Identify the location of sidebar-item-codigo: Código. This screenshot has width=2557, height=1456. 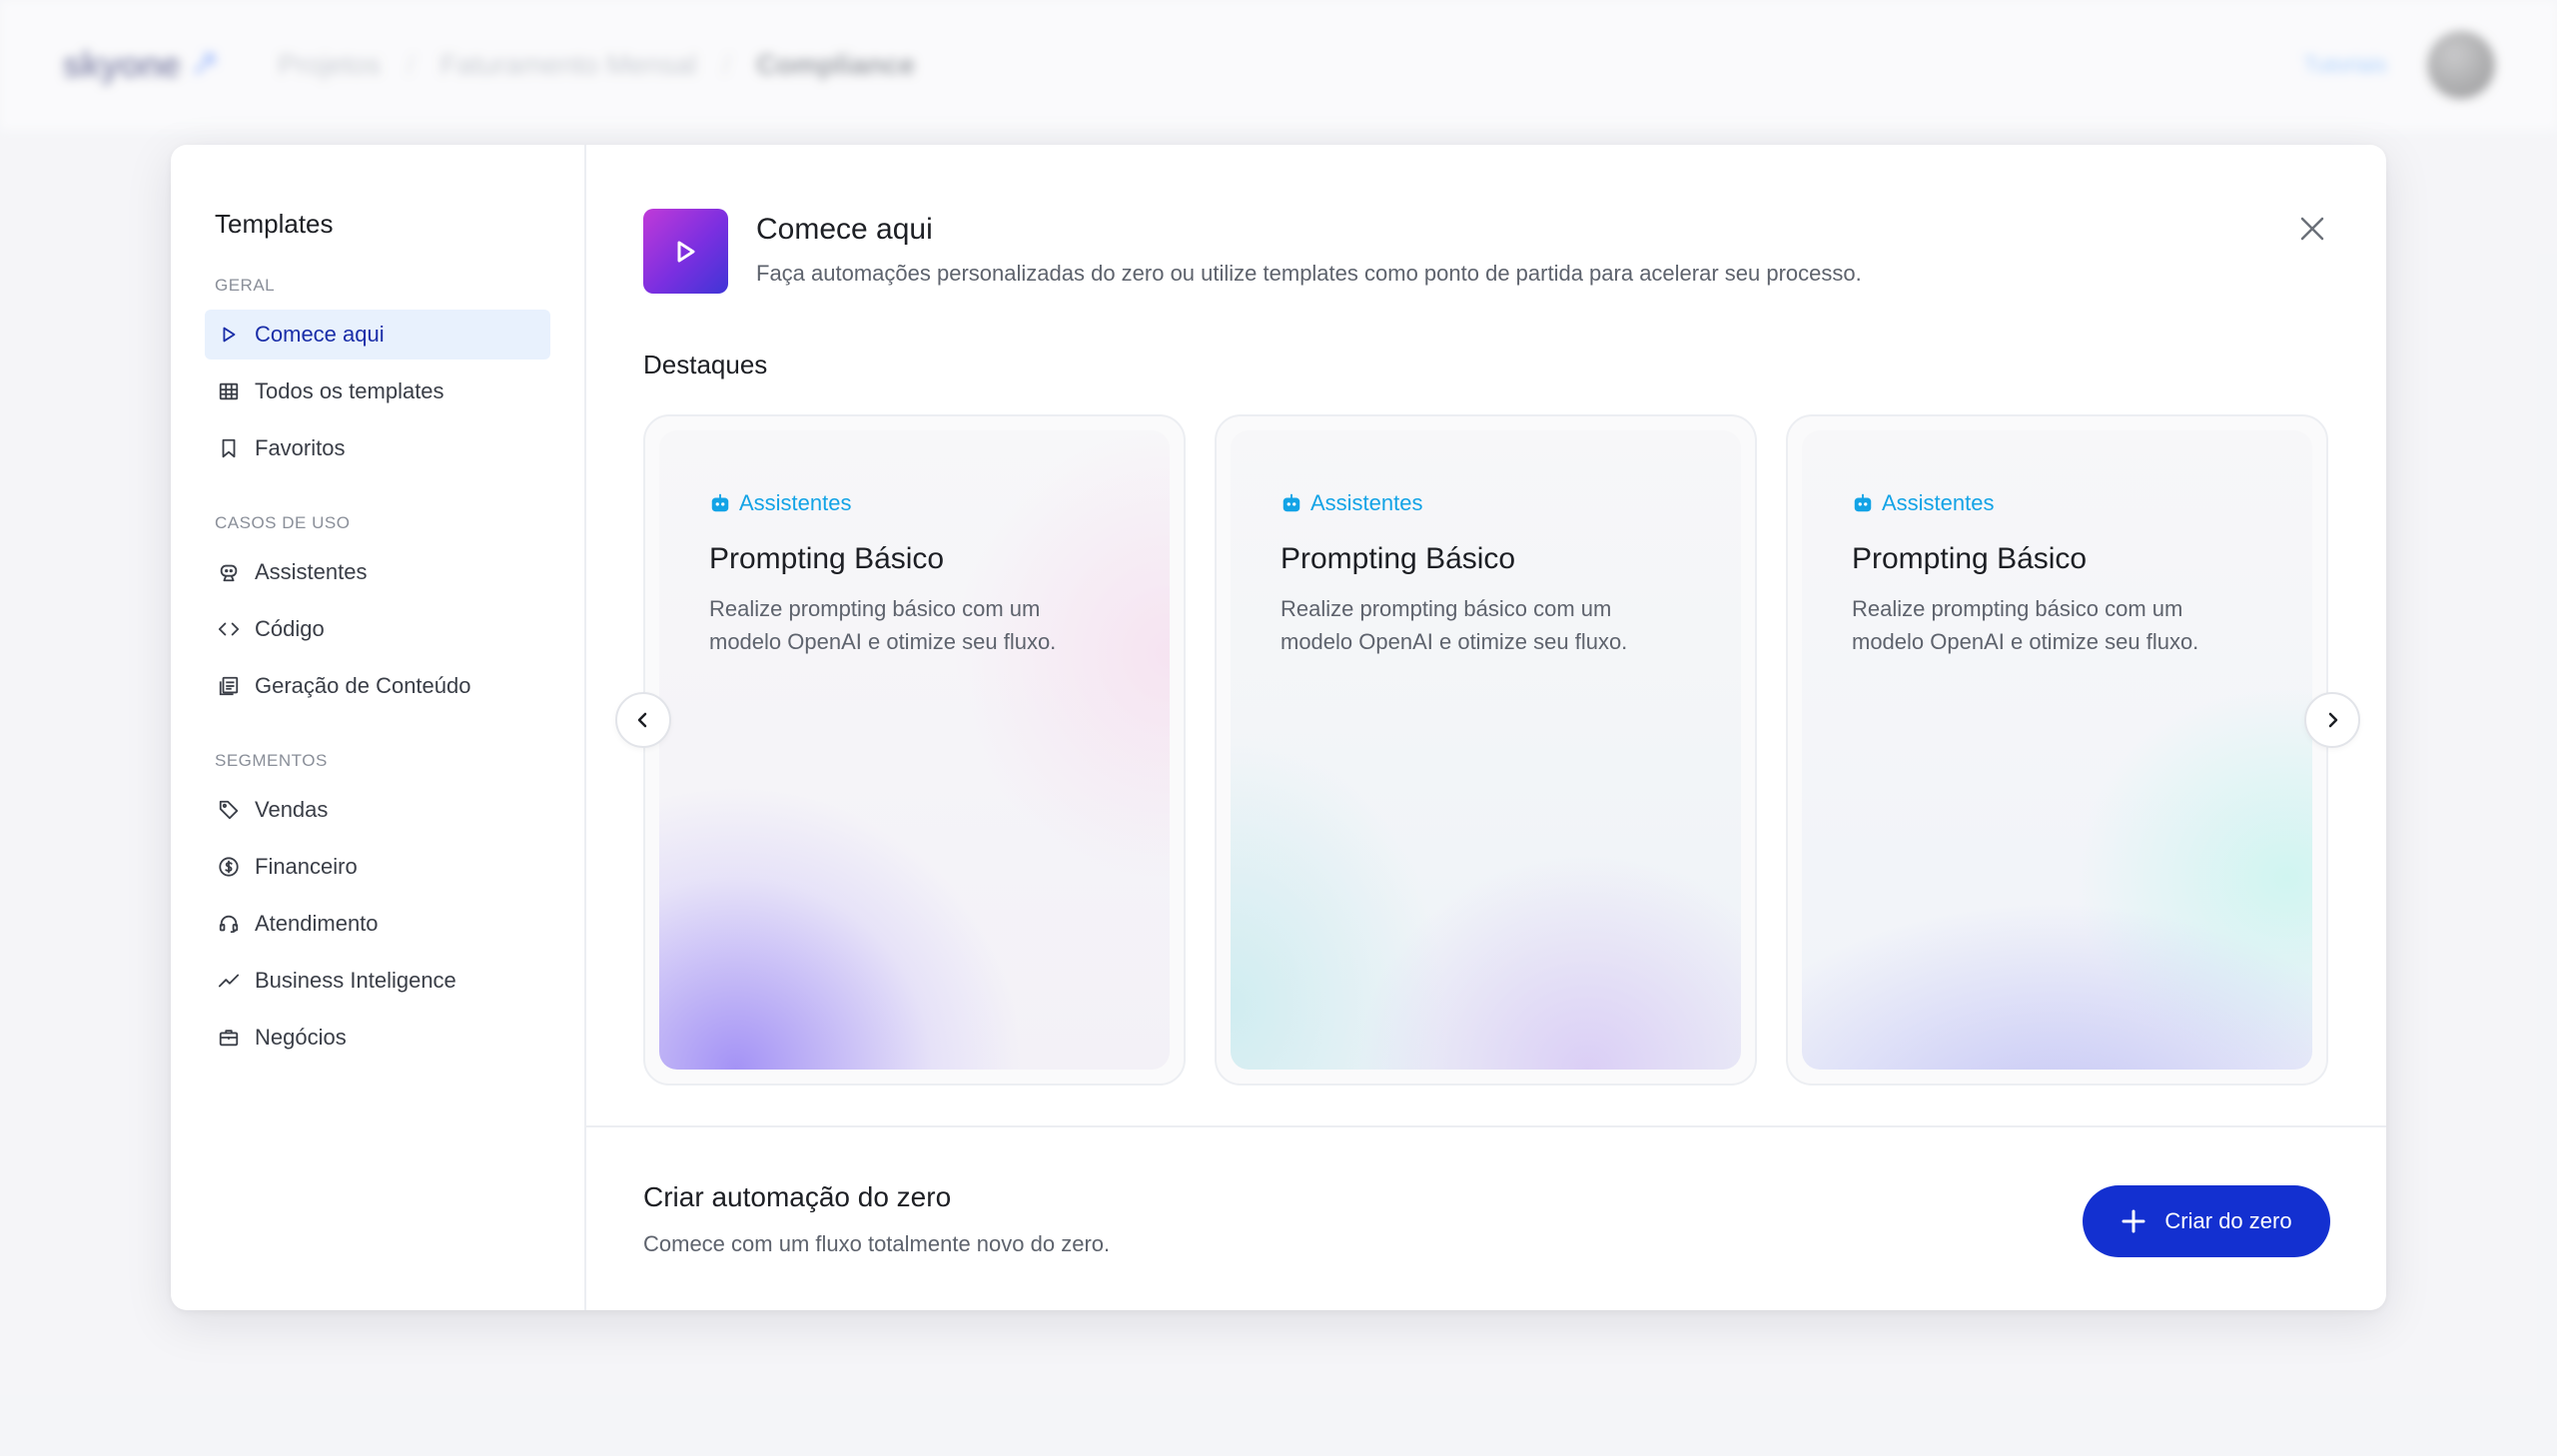
(377, 629).